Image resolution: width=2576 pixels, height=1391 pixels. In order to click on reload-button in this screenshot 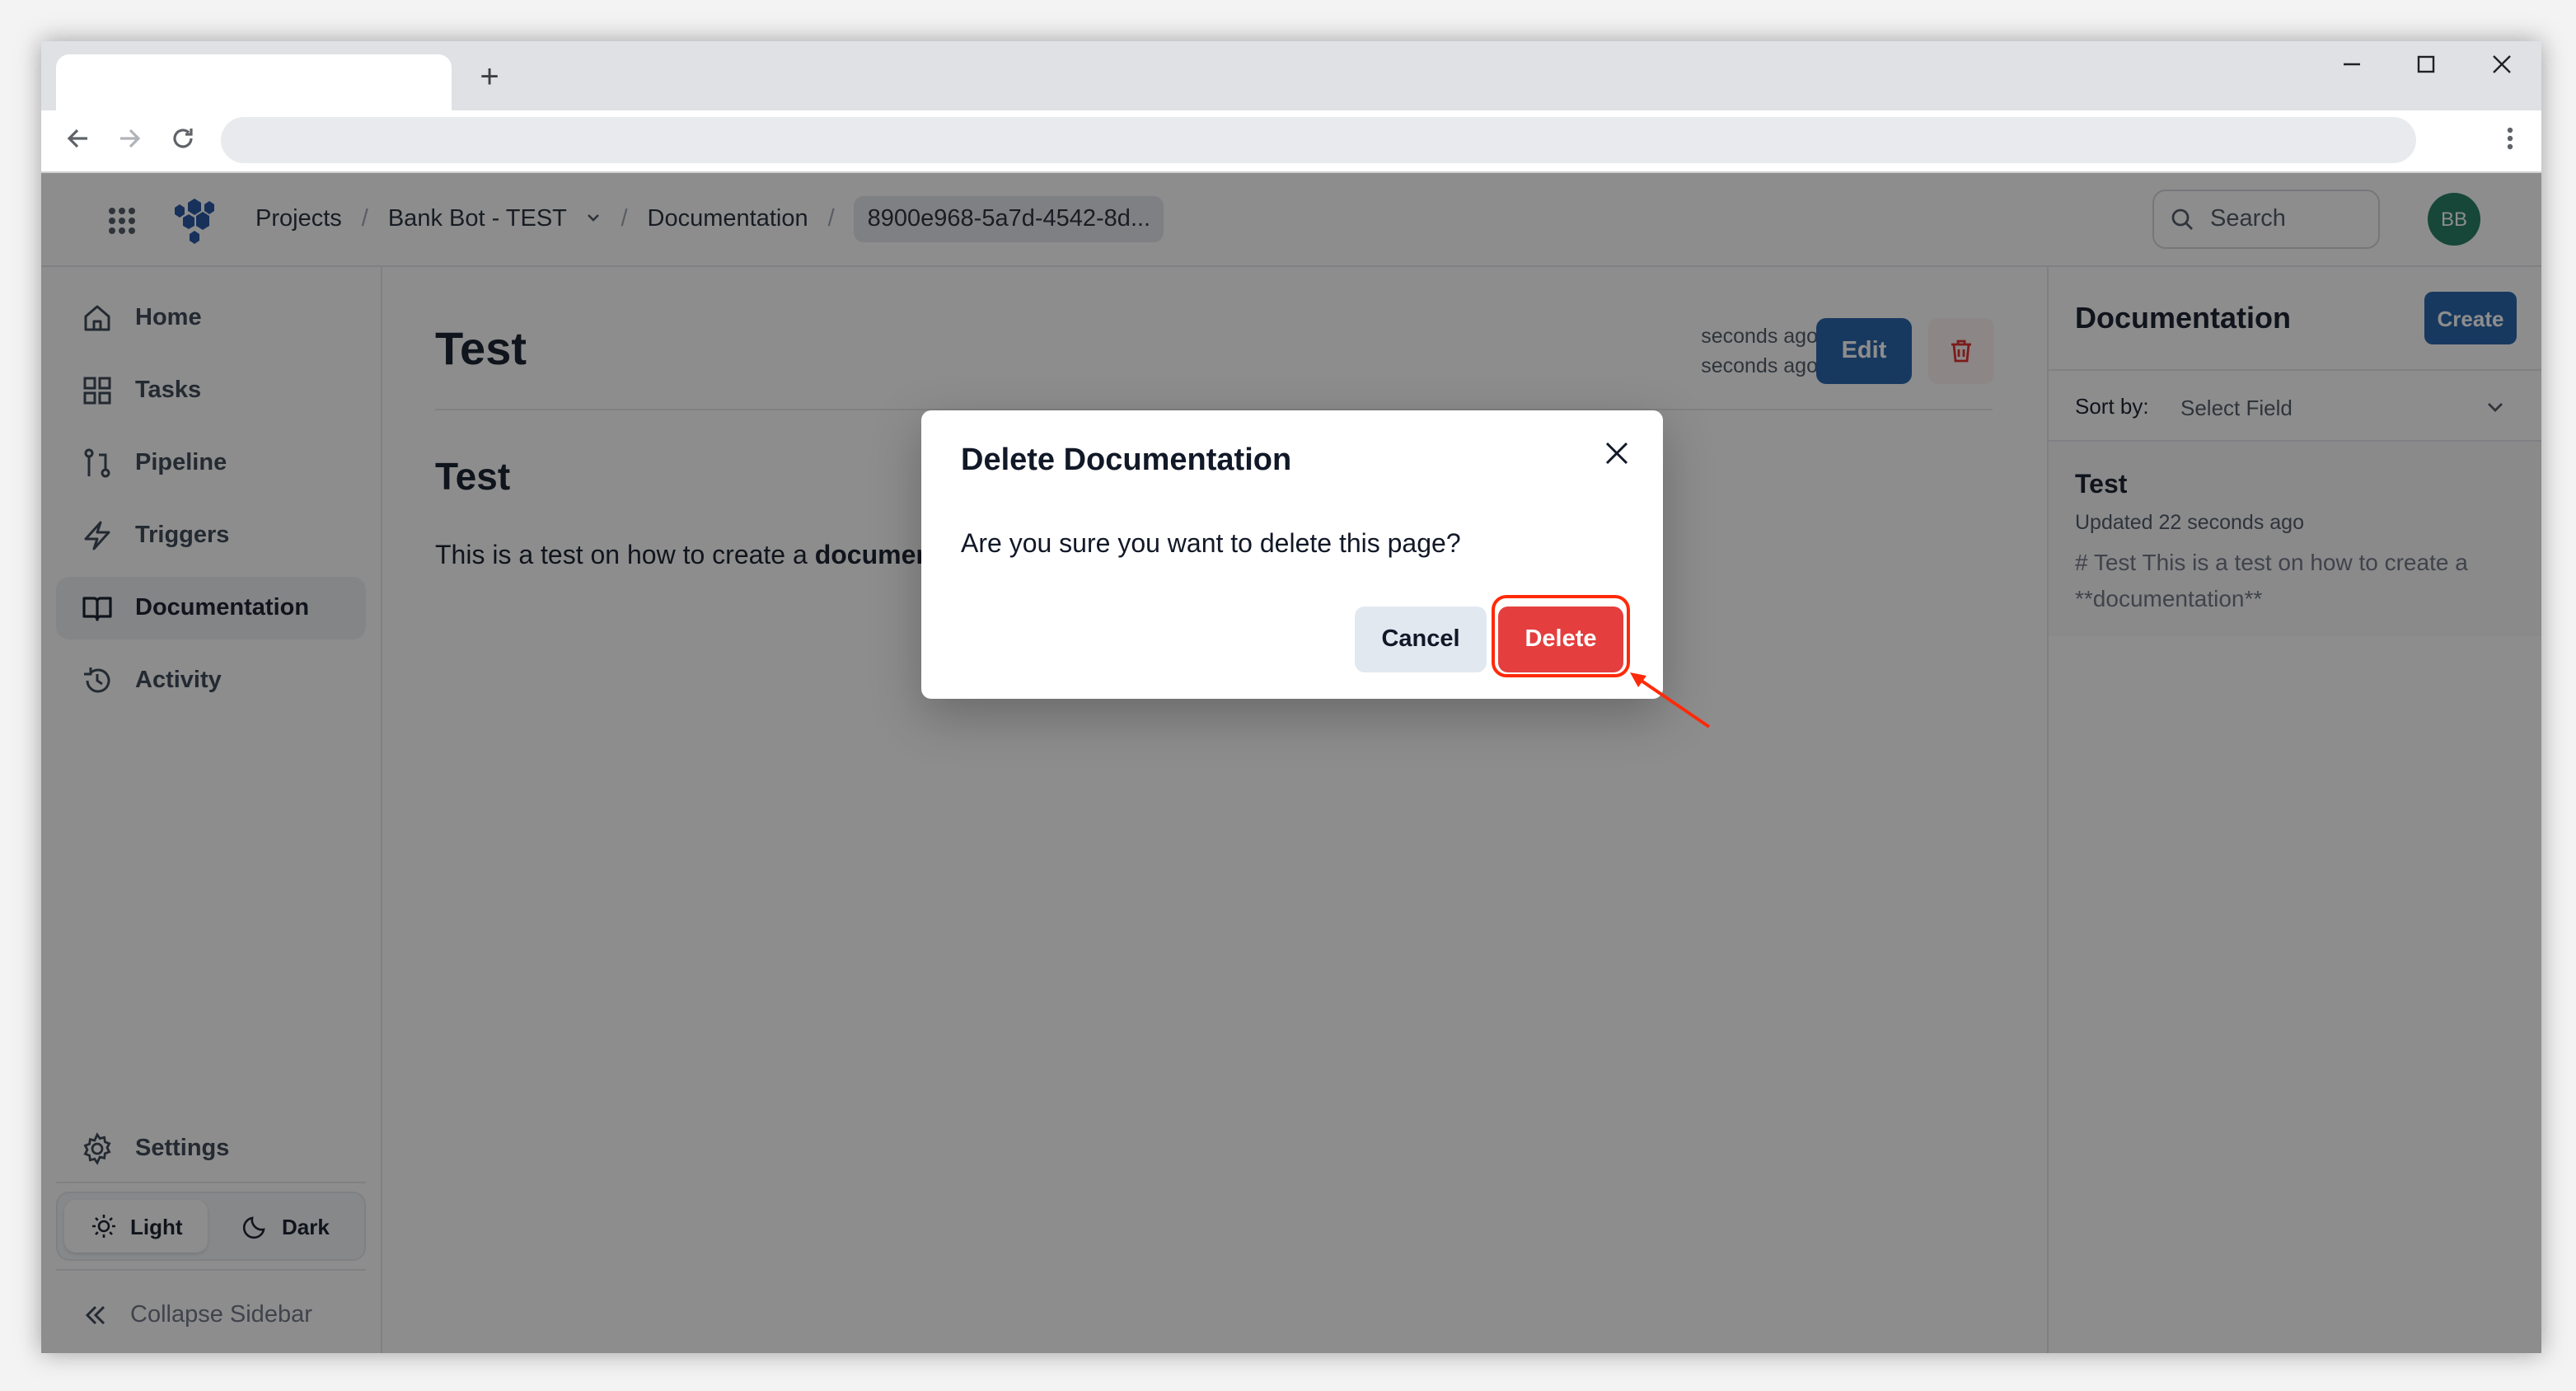, I will do `click(182, 141)`.